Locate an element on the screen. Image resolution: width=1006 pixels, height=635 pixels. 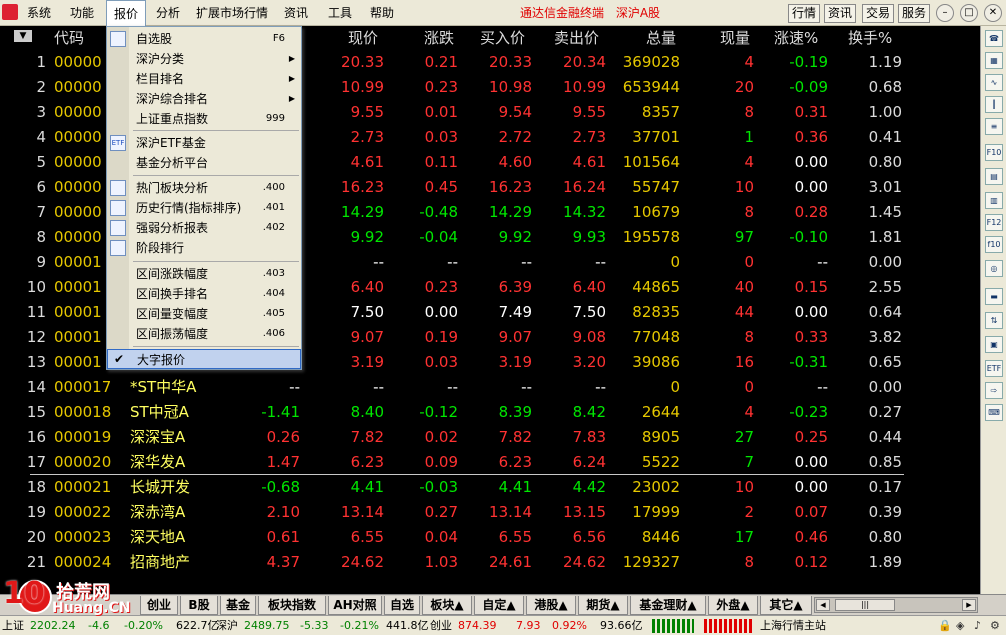
menu-item: 深沪综合排名 ▶ is located at coordinates (204, 99).